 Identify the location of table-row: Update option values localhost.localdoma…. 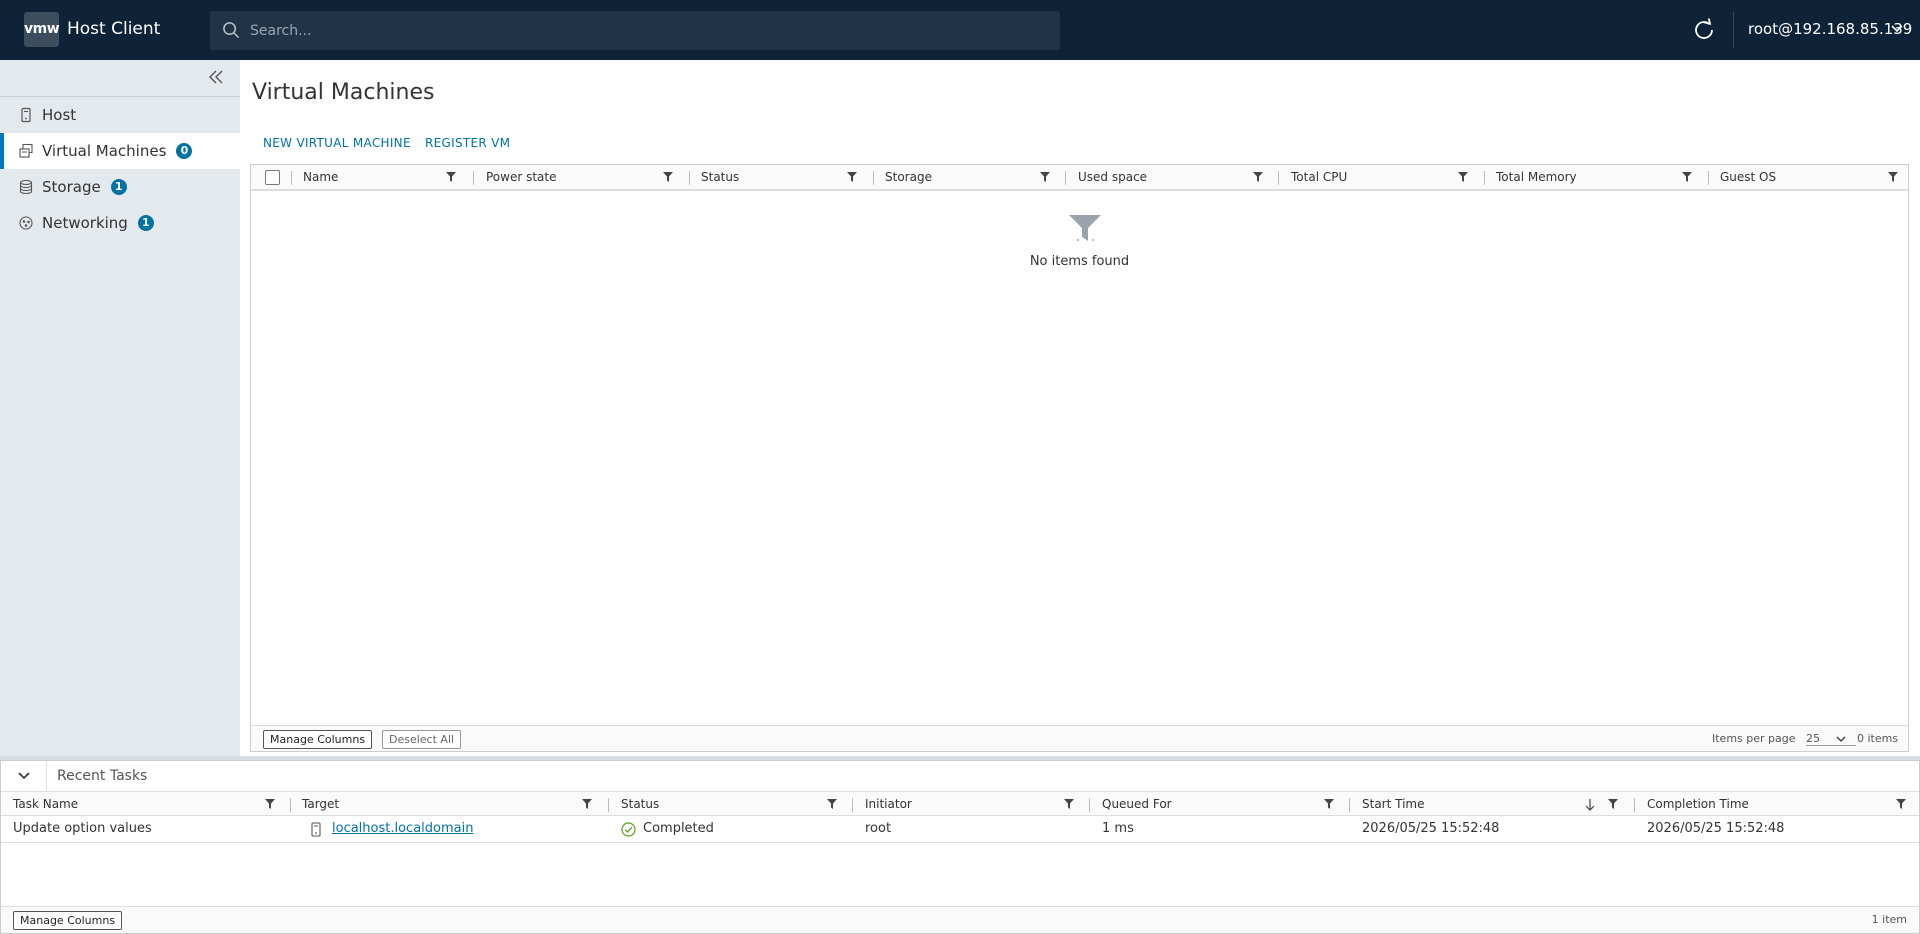
(960, 829).